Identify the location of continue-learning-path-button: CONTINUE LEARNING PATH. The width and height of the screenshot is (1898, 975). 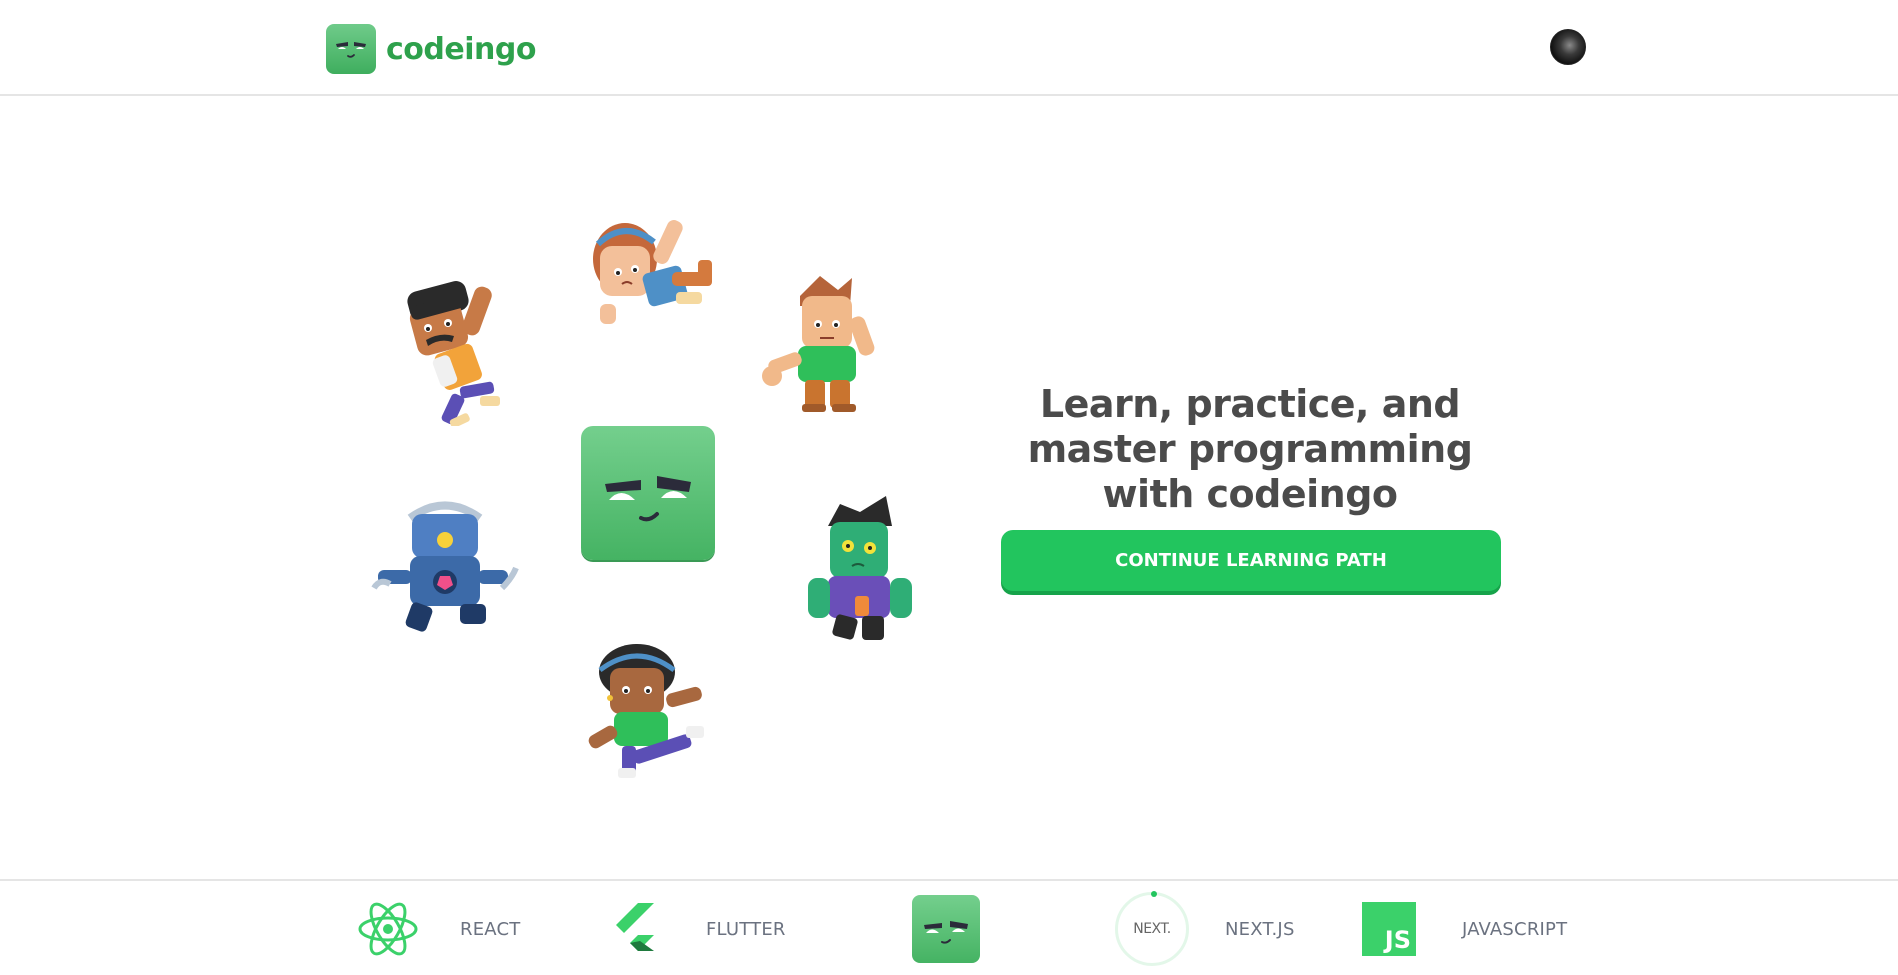
(1251, 560).